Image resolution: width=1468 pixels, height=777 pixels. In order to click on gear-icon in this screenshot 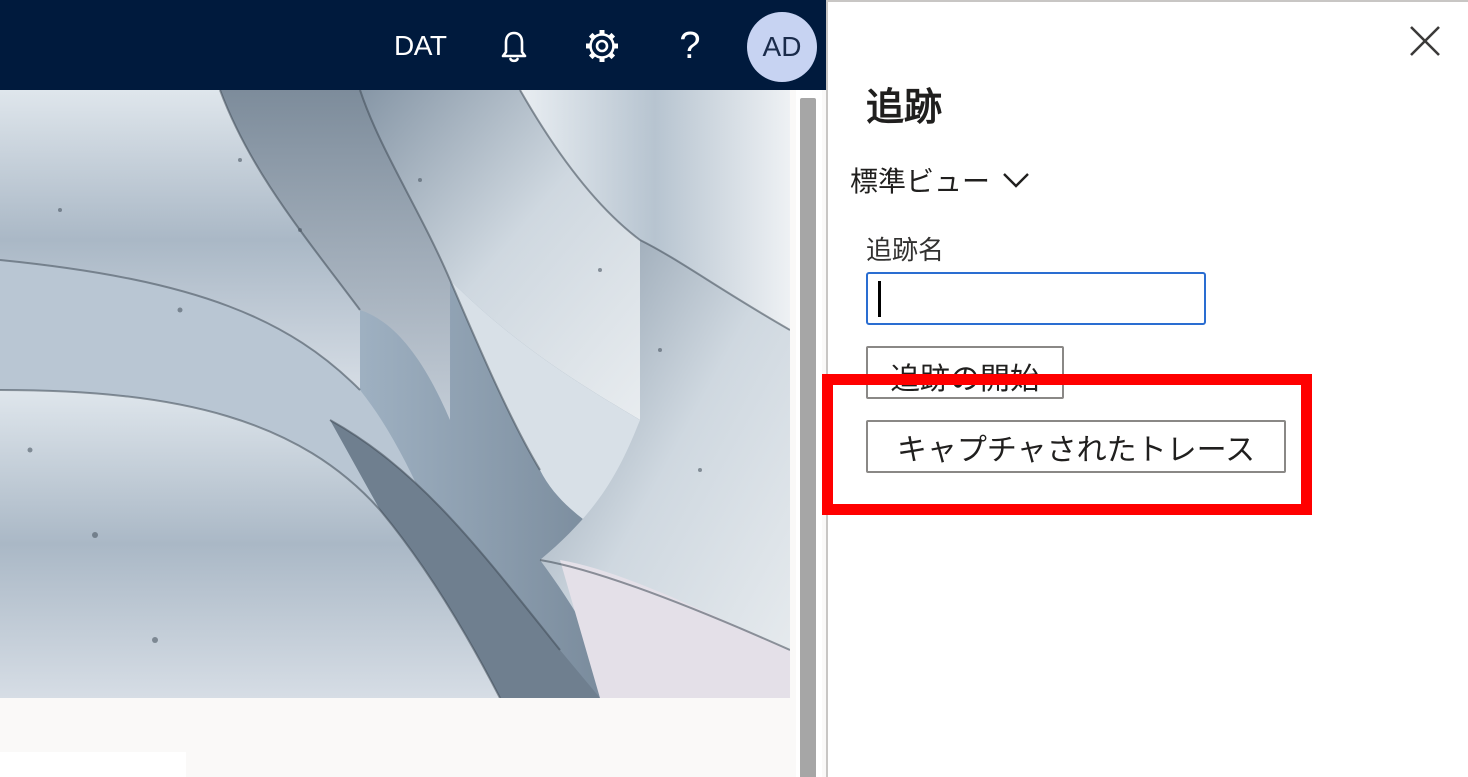, I will do `click(602, 46)`.